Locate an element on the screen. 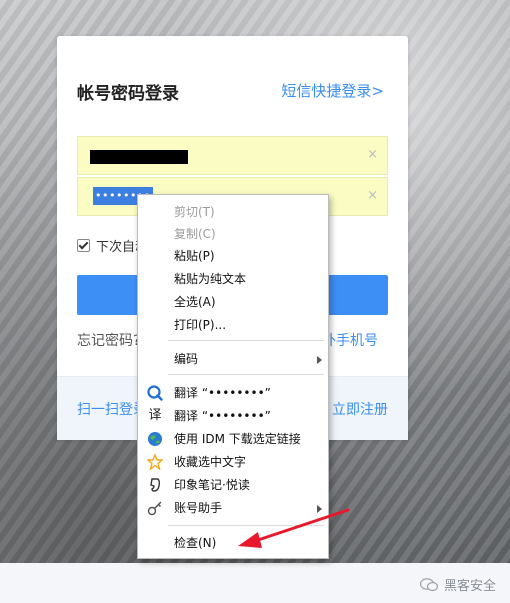  menu-item-paste-plain: 粘贴为纯文本 is located at coordinates (233, 279).